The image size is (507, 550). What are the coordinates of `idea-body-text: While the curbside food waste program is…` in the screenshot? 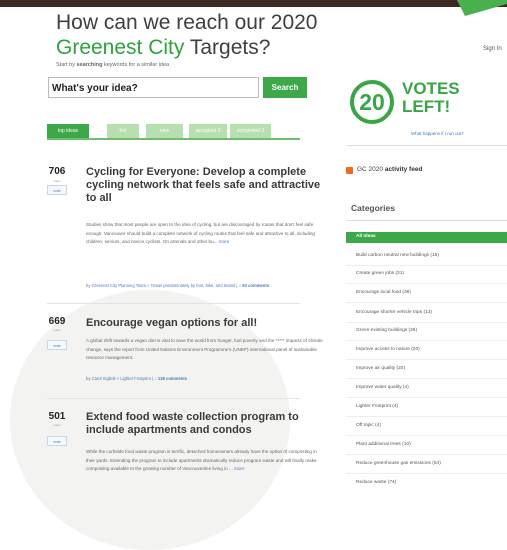 It's located at (201, 460).